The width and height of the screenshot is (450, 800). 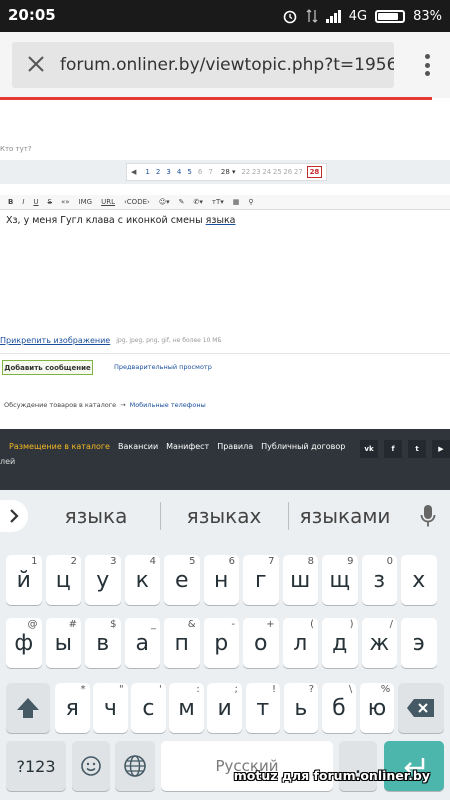 I want to click on footer-more-text: лей, so click(x=7, y=461).